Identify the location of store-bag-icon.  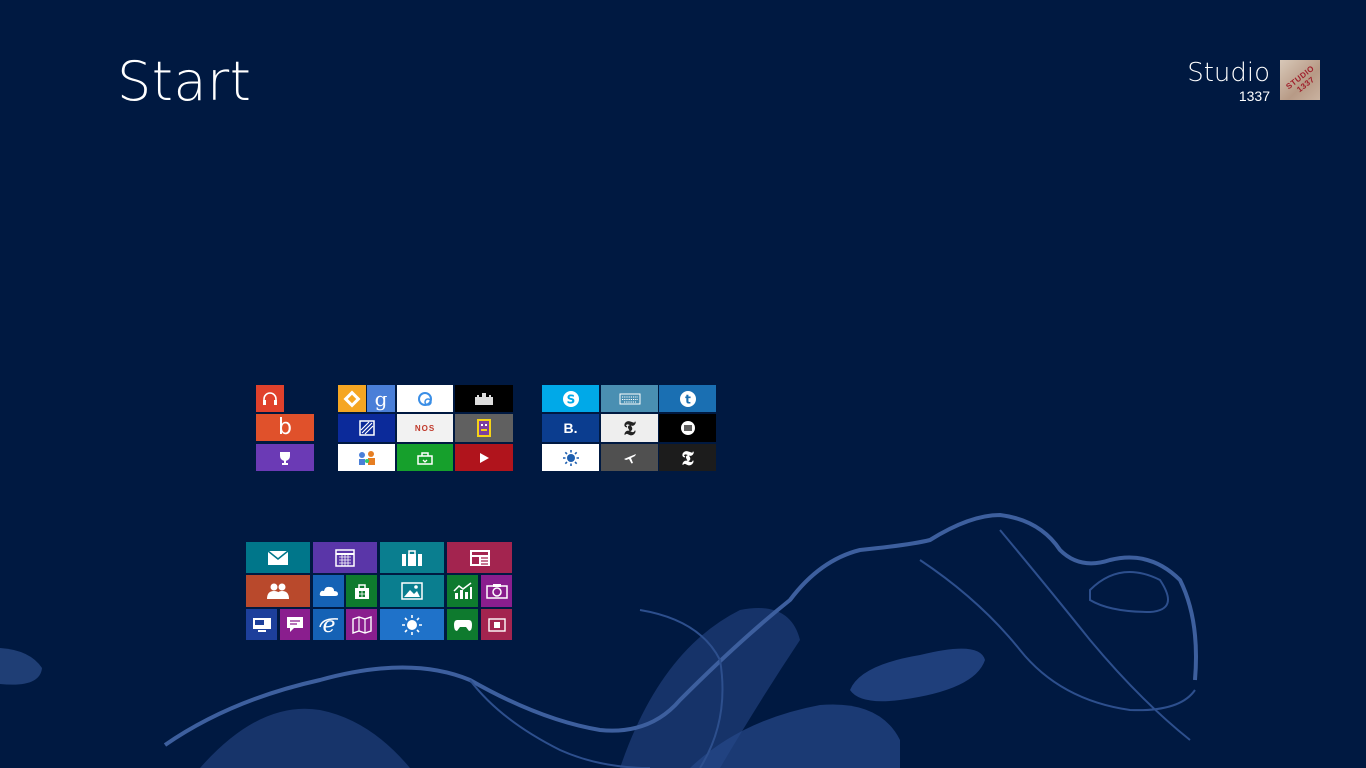
(425, 458).